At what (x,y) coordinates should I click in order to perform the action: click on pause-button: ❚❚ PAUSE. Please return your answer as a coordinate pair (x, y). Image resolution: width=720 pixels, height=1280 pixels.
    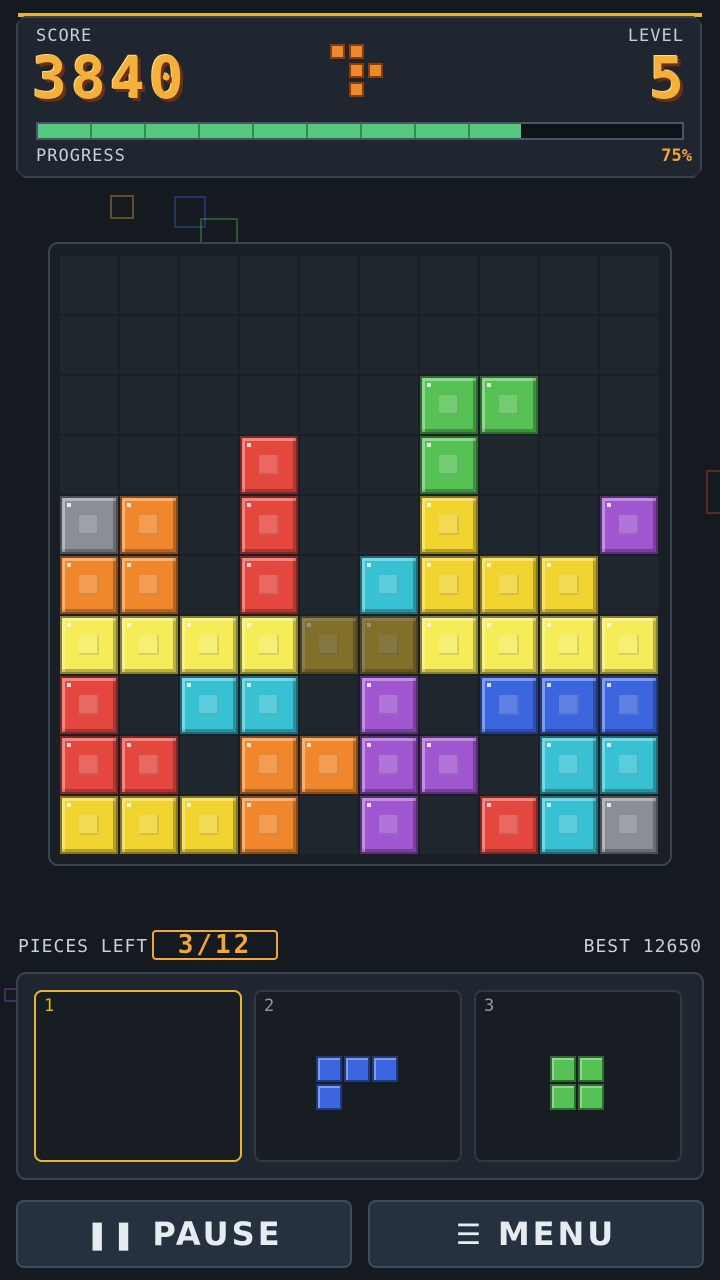
    Looking at the image, I should click on (184, 1234).